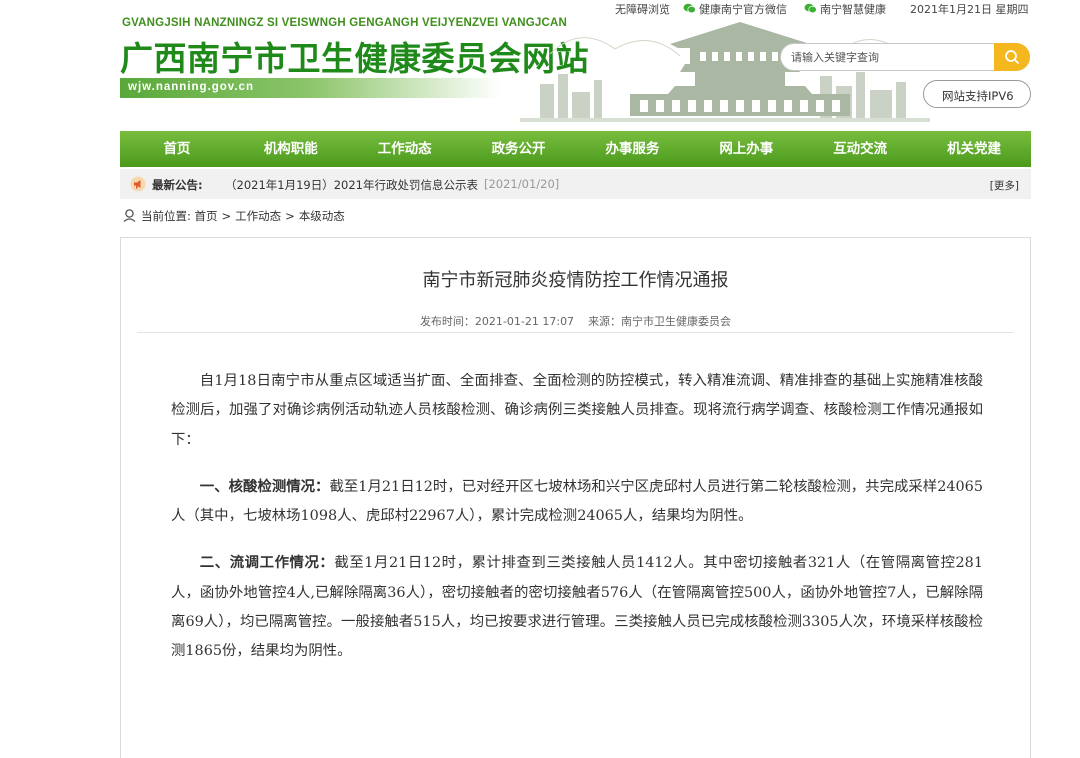 The width and height of the screenshot is (1080, 758). Describe the element at coordinates (291, 149) in the screenshot. I see `nav-item-functions: 机构职能` at that location.